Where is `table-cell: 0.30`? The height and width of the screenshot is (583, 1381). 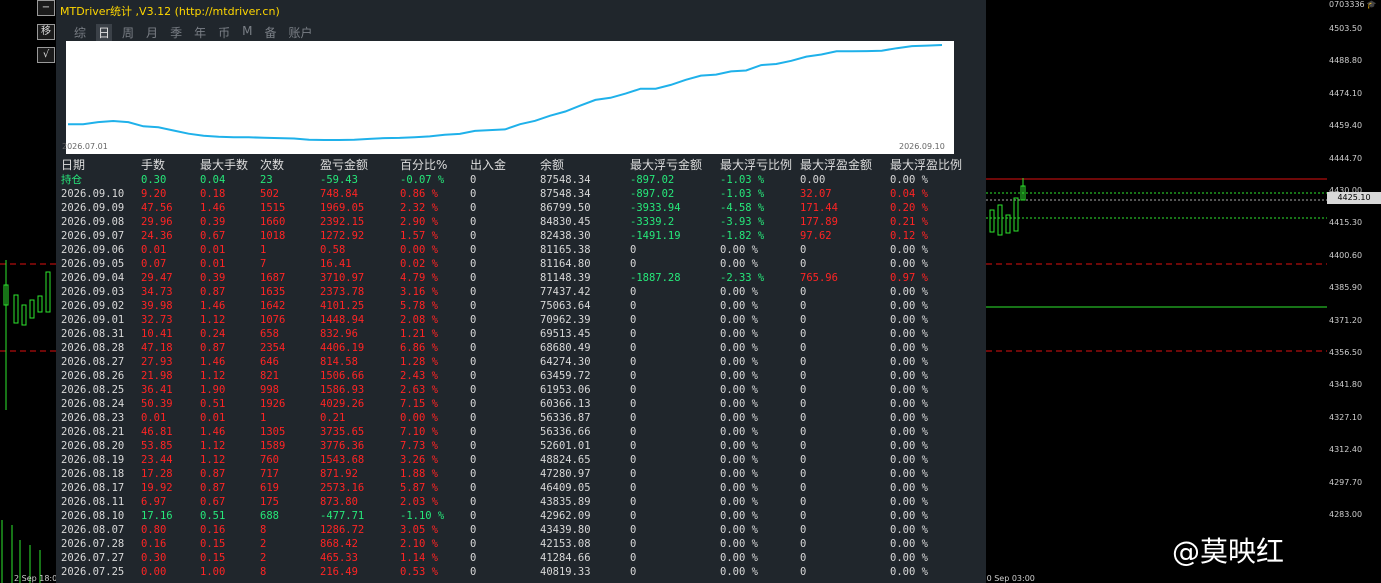 table-cell: 0.30 is located at coordinates (154, 180).